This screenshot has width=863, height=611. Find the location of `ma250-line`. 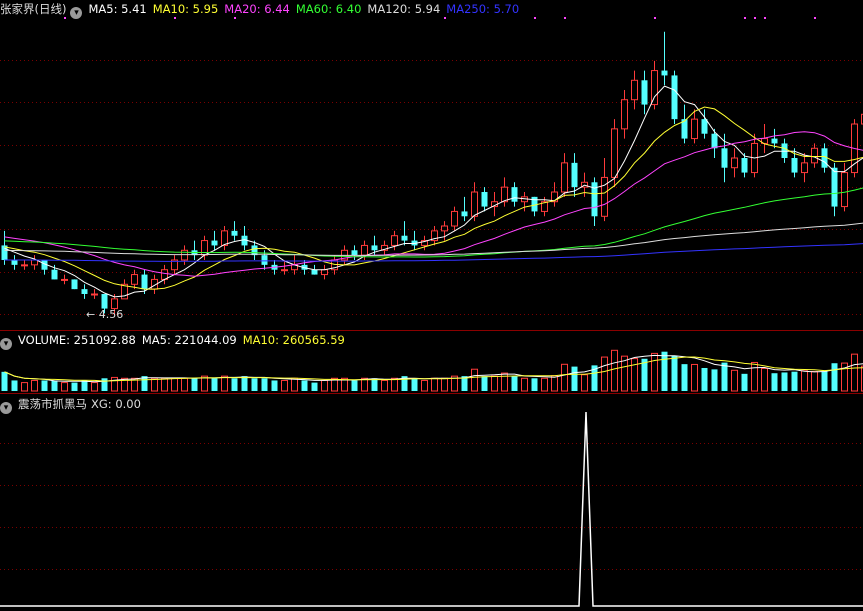

ma250-line is located at coordinates (433, 252).